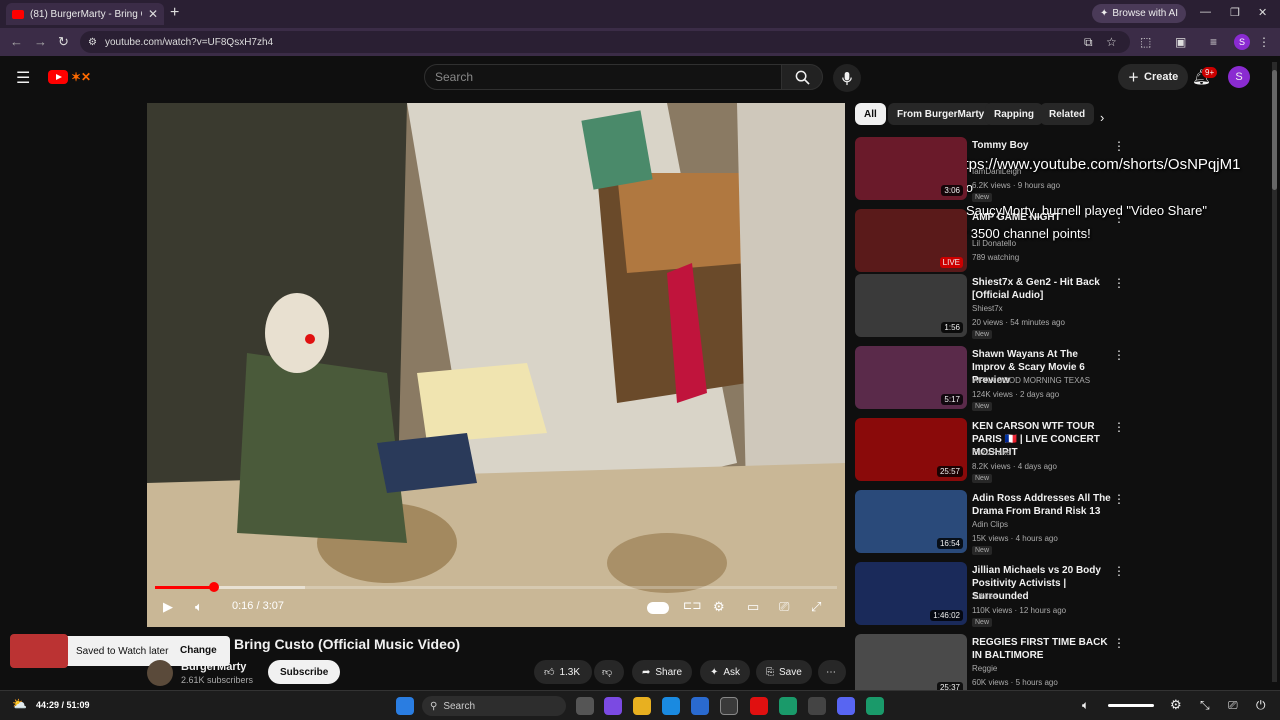  I want to click on chevron-right-icon: ›, so click(1102, 117).